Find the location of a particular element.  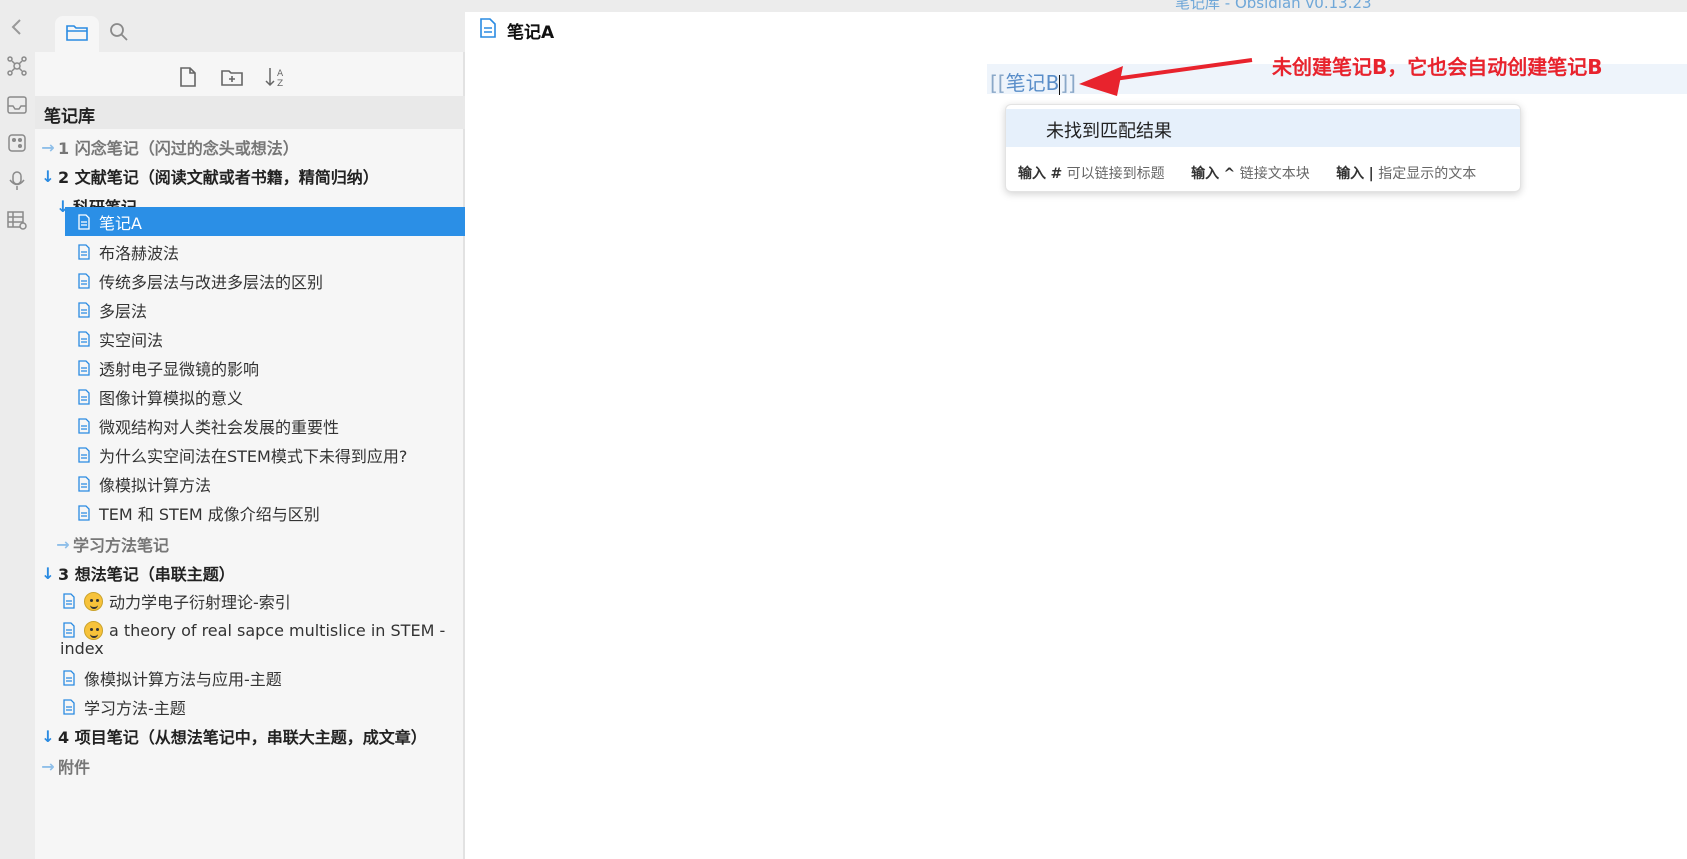

folder-label: 4 项目笔记（从想法笔记中，串联大主题，成文章） is located at coordinates (242, 737).